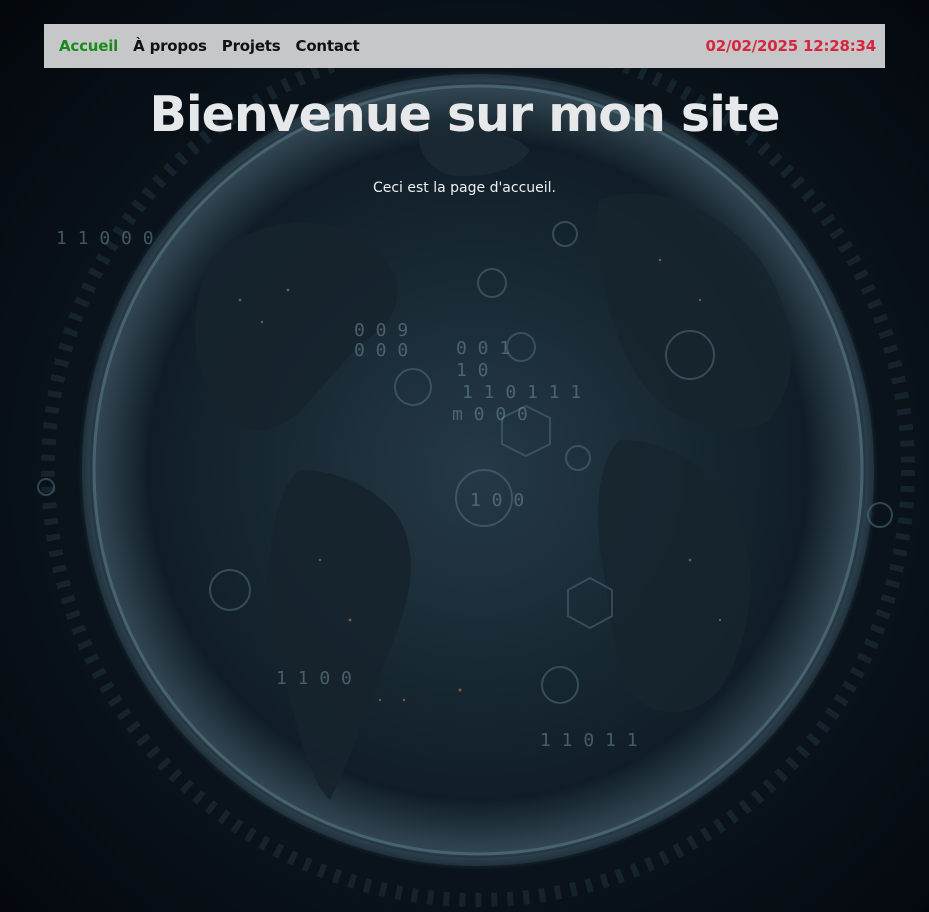  Describe the element at coordinates (464, 188) in the screenshot. I see `page-subtitle: Ceci est la page d'accueil.` at that location.